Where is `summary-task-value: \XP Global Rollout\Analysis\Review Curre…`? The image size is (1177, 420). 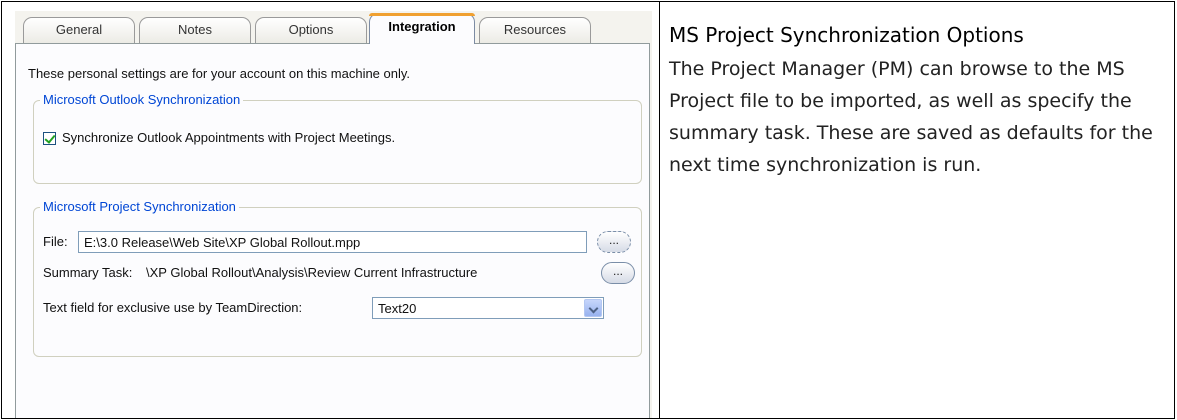 summary-task-value: \XP Global Rollout\Analysis\Review Curre… is located at coordinates (312, 272).